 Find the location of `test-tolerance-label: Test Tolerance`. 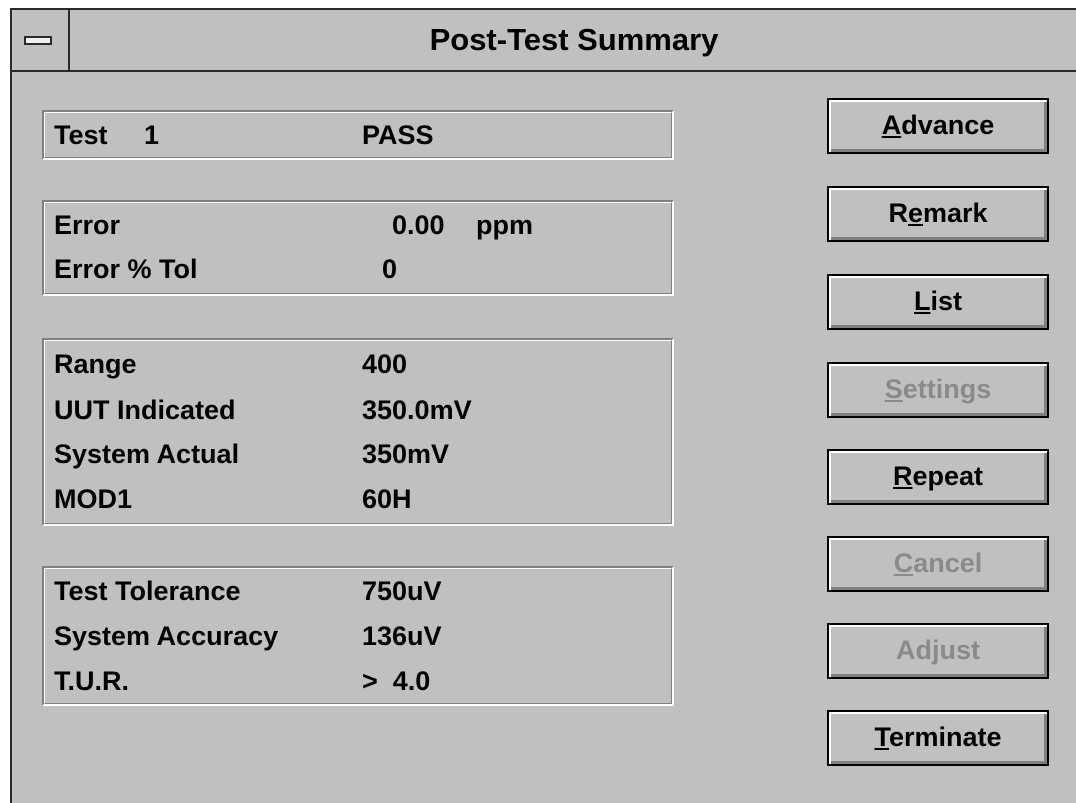

test-tolerance-label: Test Tolerance is located at coordinates (147, 591).